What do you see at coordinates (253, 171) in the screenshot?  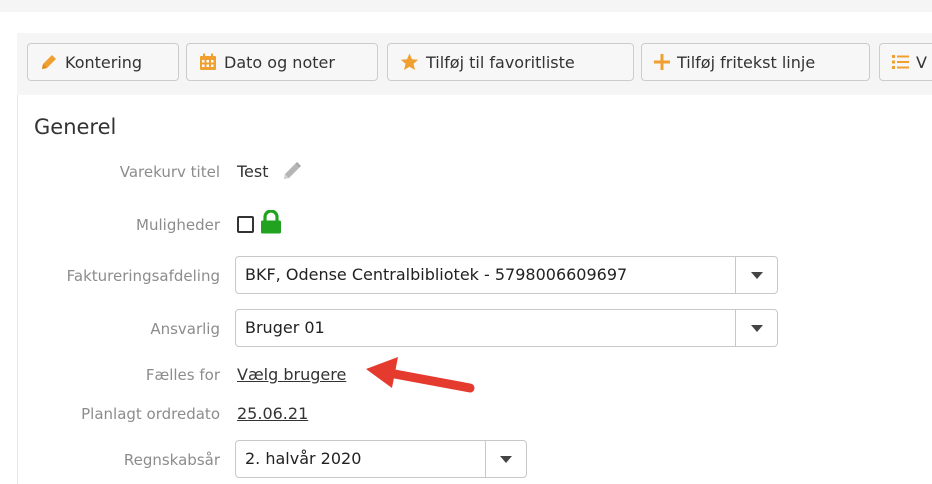 I see `varekurv-titel-value: Test` at bounding box center [253, 171].